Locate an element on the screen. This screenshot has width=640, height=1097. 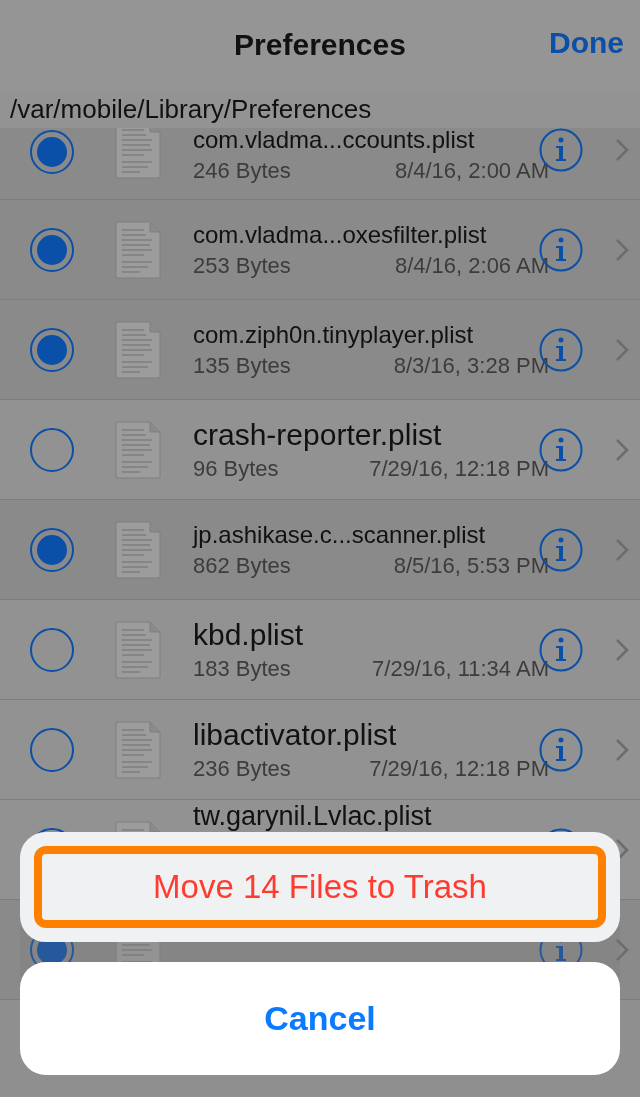
move-to-trash-button: Move 14 Files to Trash is located at coordinates (320, 887).